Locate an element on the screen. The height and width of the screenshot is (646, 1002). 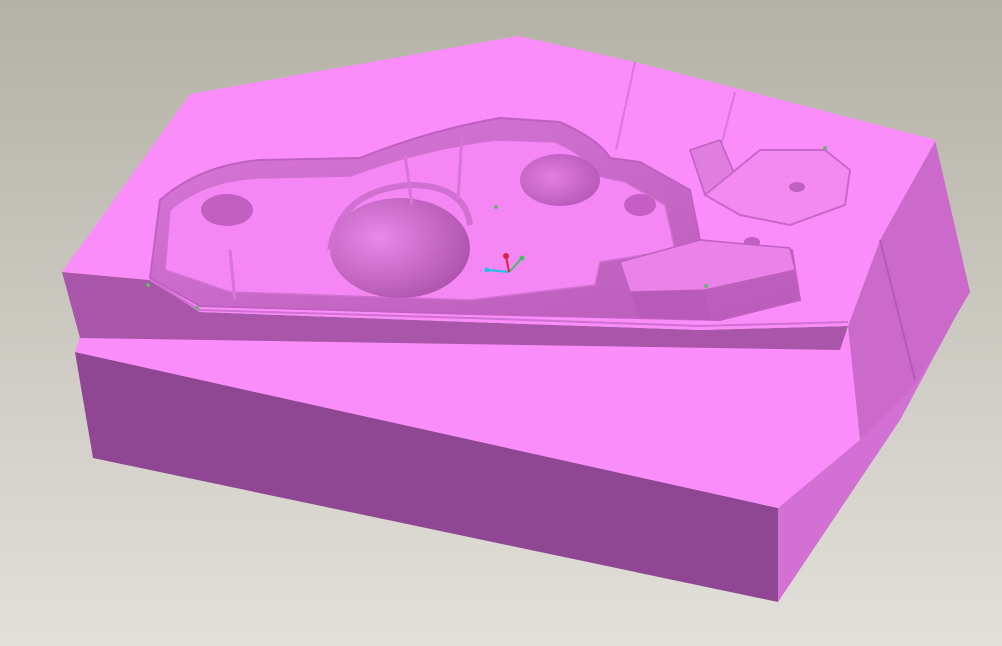
lifter-insert-front is located at coordinates (670, 305).